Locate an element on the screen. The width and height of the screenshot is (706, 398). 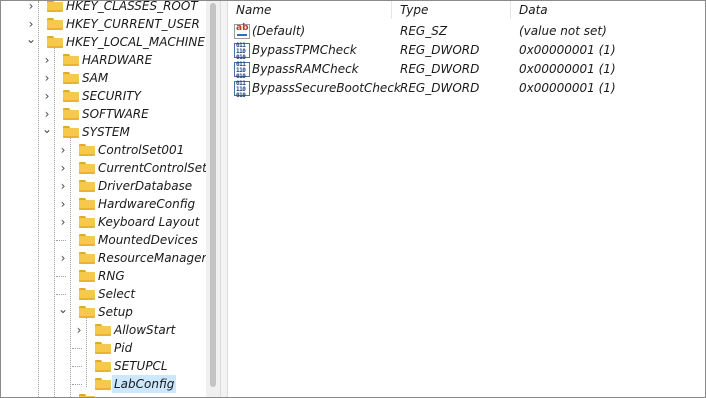
tree-item-hkey-classes-root: › HKEY_CLASSES_ROOT is located at coordinates (103, 8).